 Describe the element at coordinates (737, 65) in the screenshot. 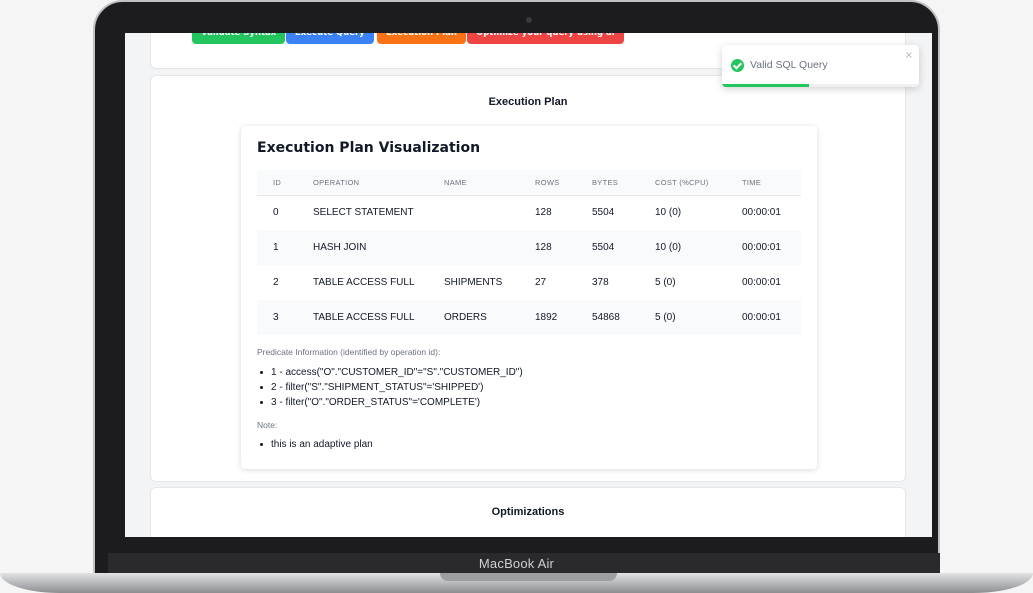

I see `check-circle-icon` at that location.